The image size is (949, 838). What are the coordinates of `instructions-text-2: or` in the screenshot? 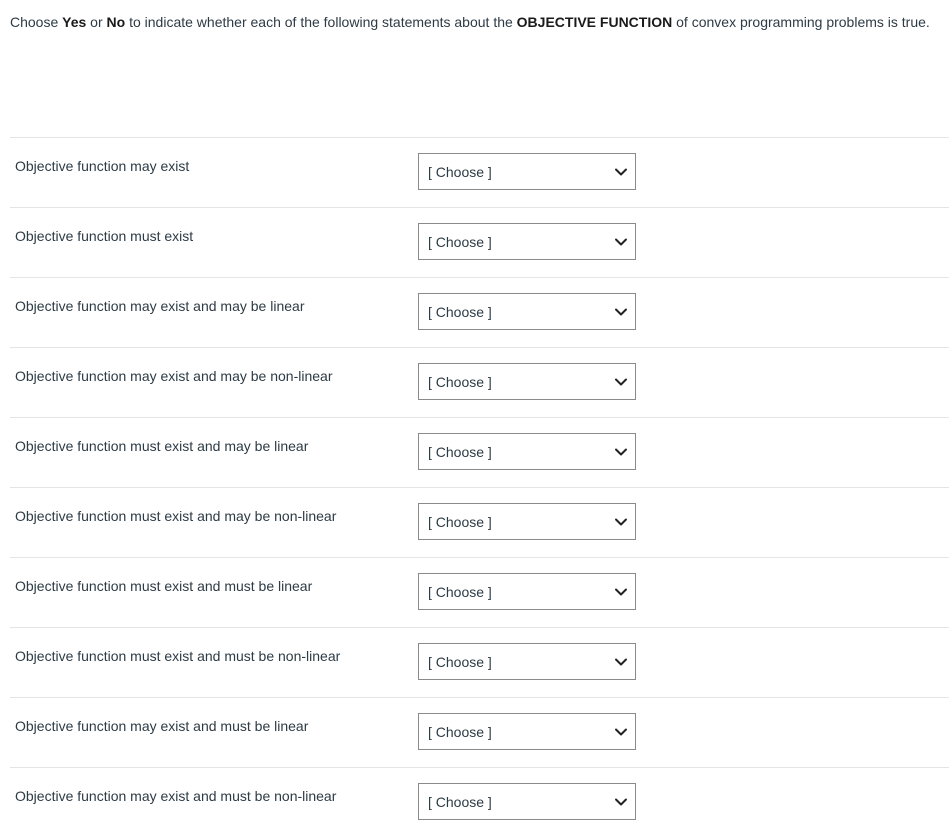 It's located at (96, 22).